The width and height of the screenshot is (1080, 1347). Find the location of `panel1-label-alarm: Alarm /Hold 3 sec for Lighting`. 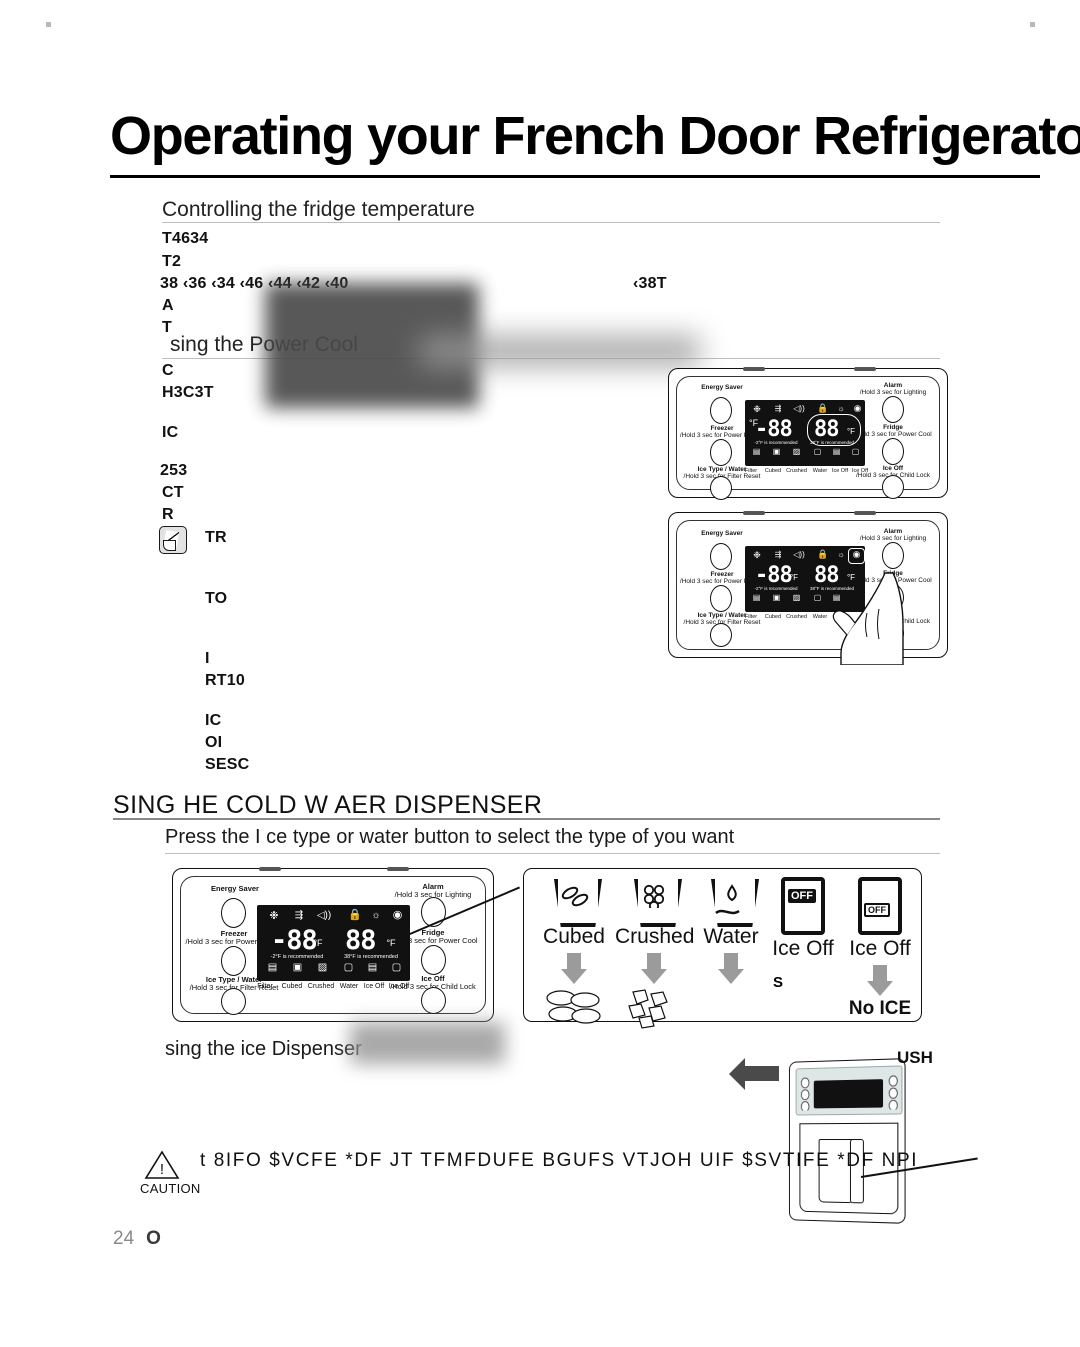

panel1-label-alarm: Alarm /Hold 3 sec for Lighting is located at coordinates (893, 389).